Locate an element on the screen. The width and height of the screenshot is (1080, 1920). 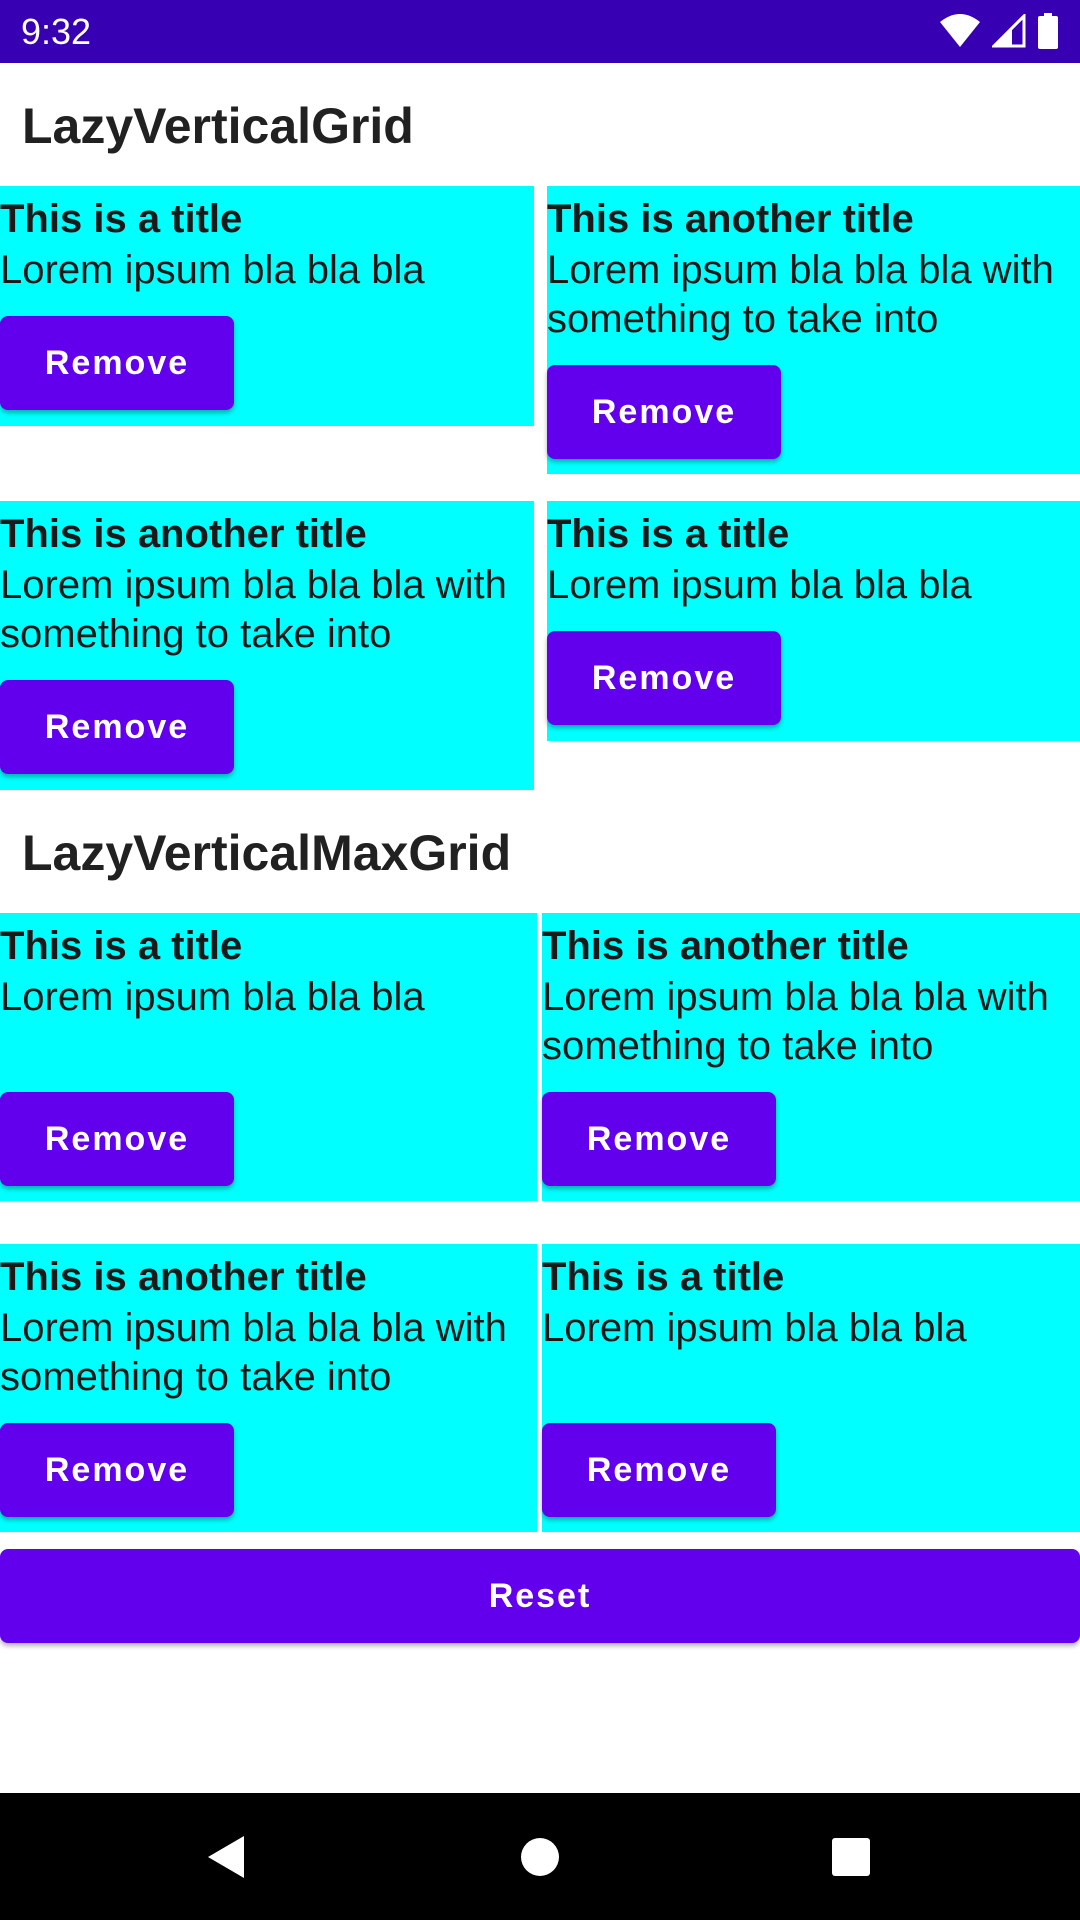
home-icon is located at coordinates (540, 1857).